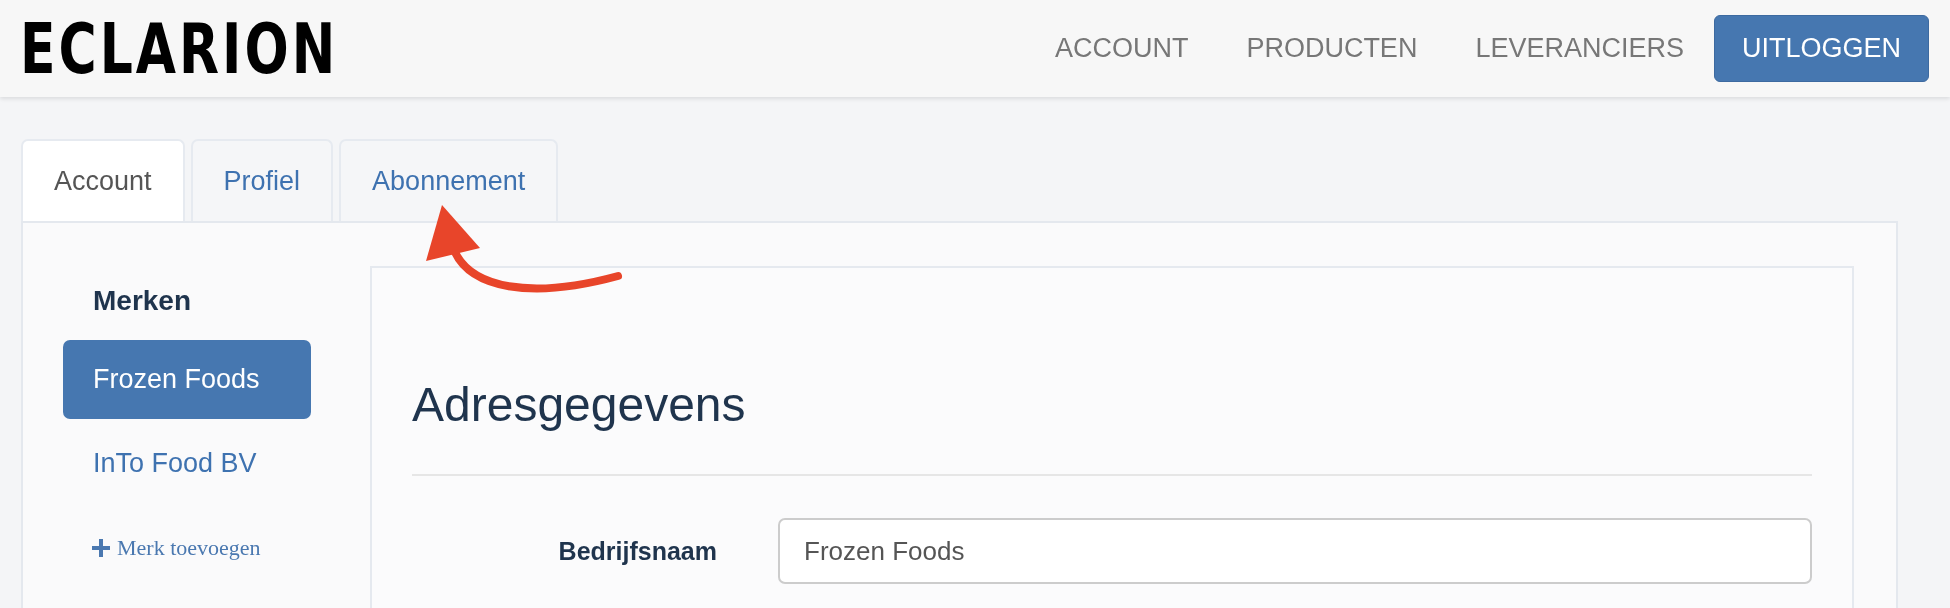 Image resolution: width=1950 pixels, height=608 pixels. Describe the element at coordinates (579, 405) in the screenshot. I see `section-heading: Adresgegevens` at that location.